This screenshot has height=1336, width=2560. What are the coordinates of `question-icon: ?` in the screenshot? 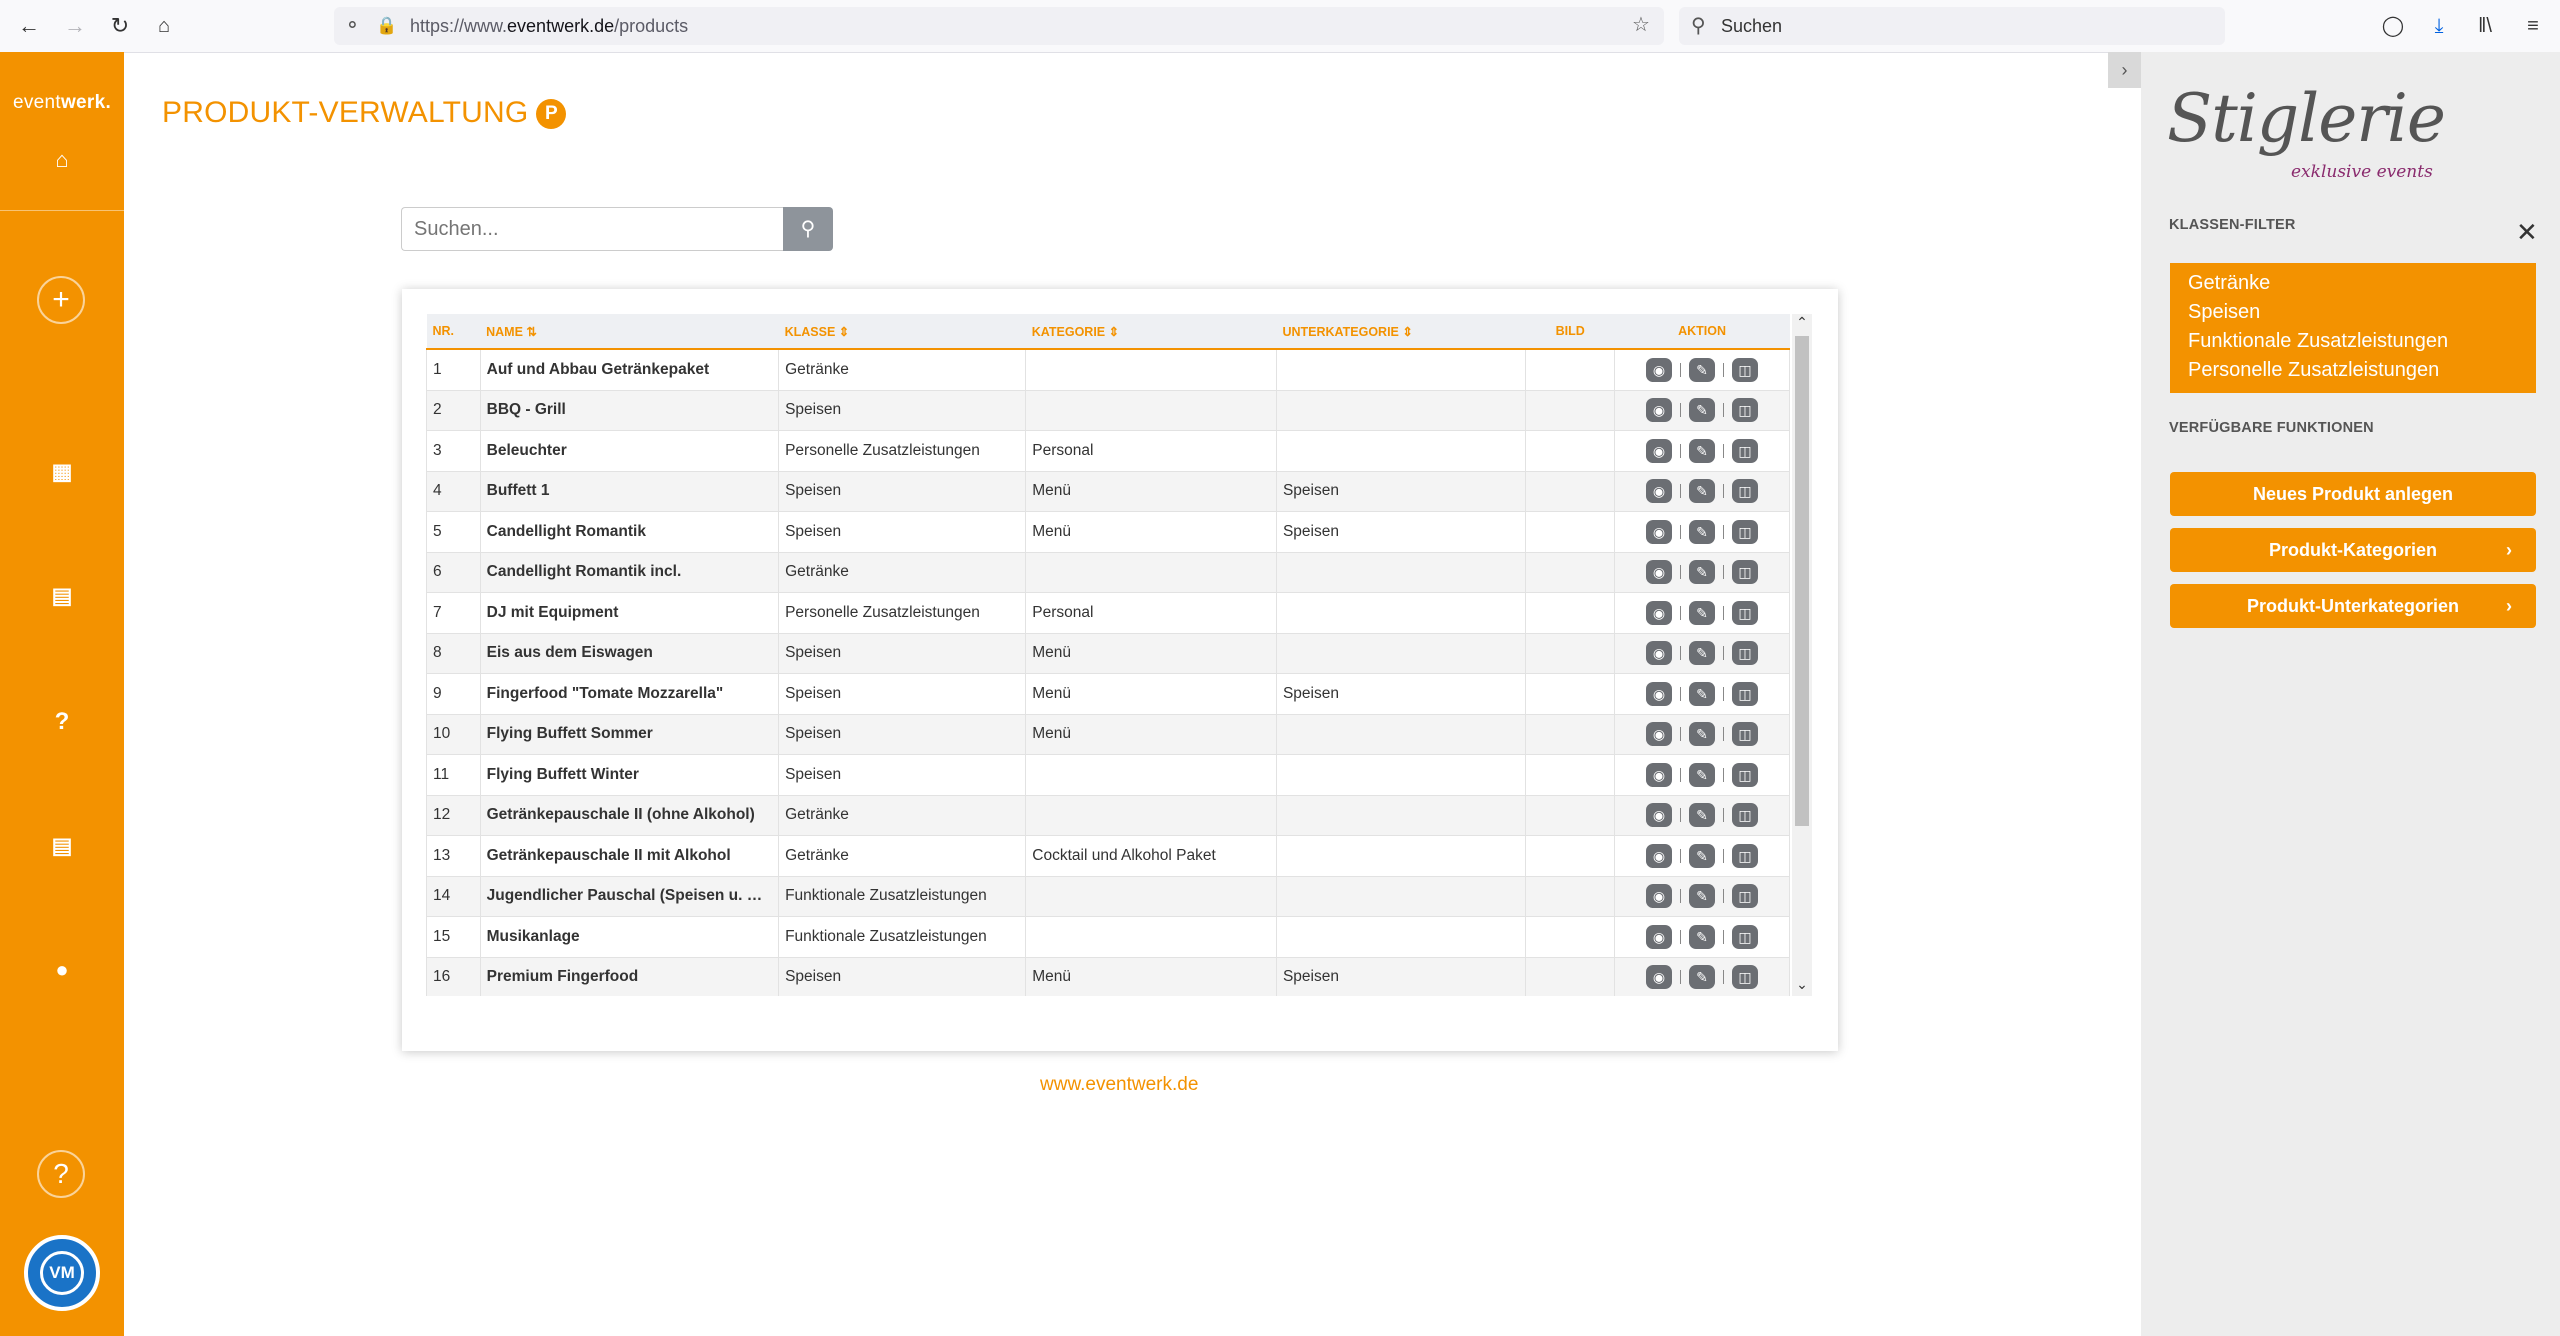 It's located at (62, 722).